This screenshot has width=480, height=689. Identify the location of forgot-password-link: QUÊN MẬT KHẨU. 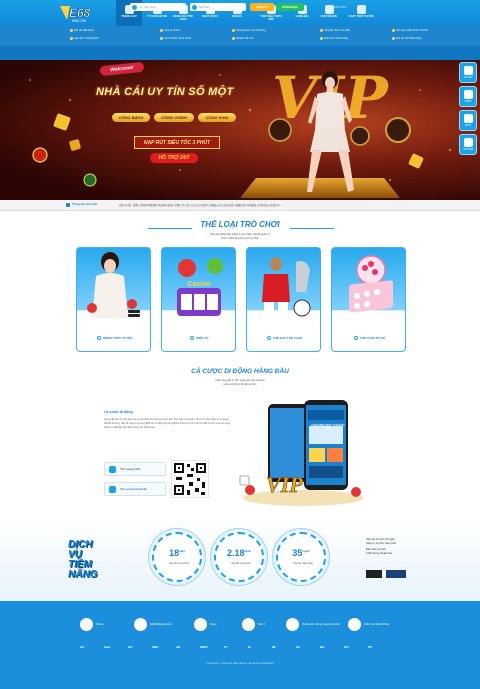
(336, 7).